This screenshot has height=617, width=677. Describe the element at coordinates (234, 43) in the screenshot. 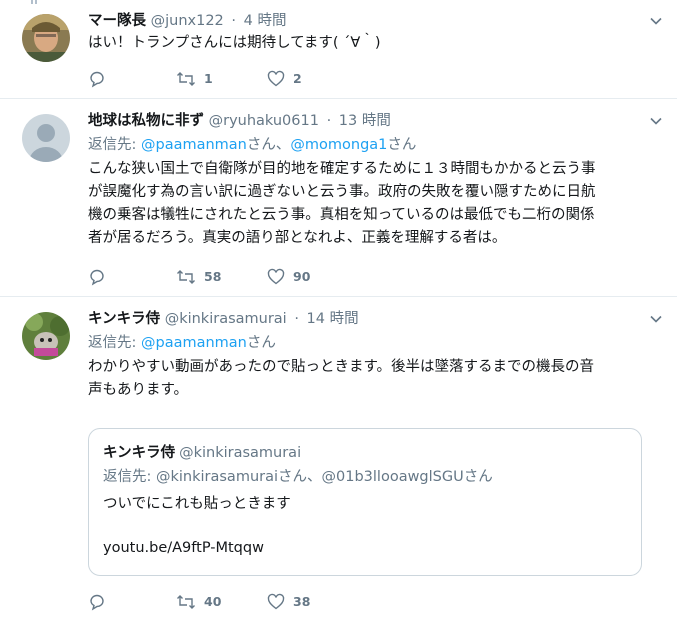

I see `tweet-text: はい！トランプさんには期待してます( ´∀｀)` at that location.